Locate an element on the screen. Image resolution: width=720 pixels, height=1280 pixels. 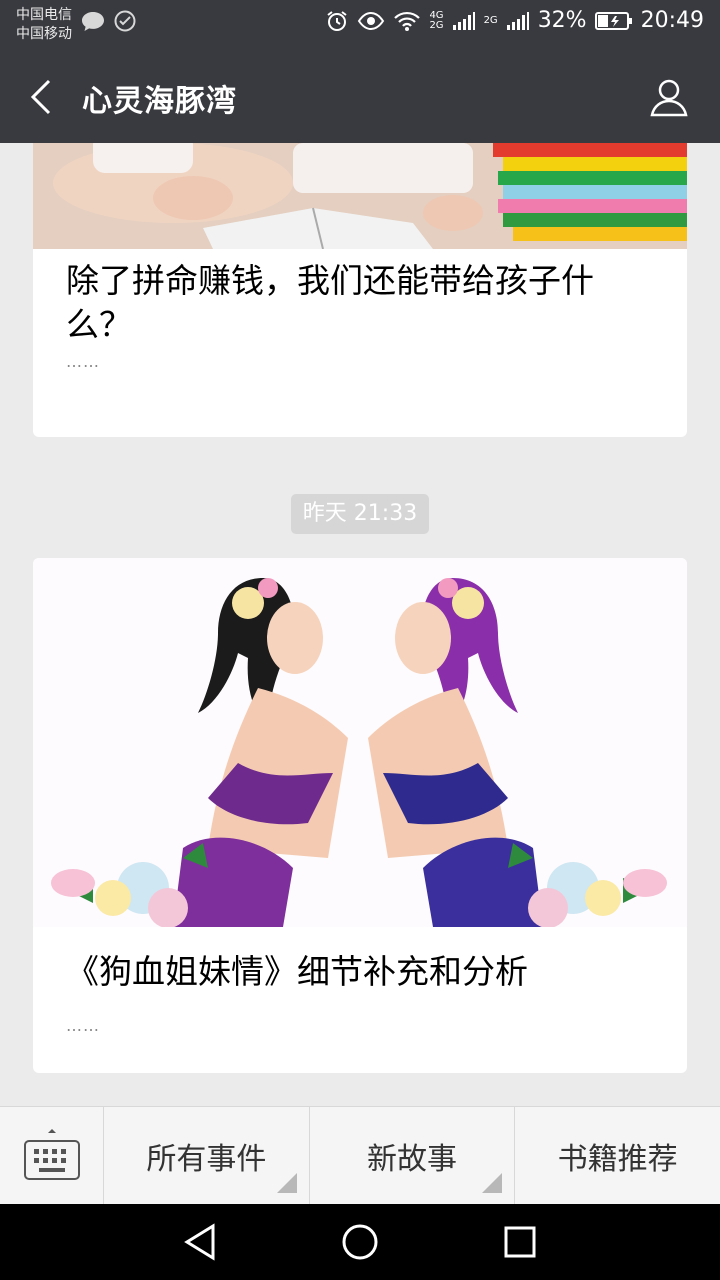
nav-back-button is located at coordinates (200, 1242).